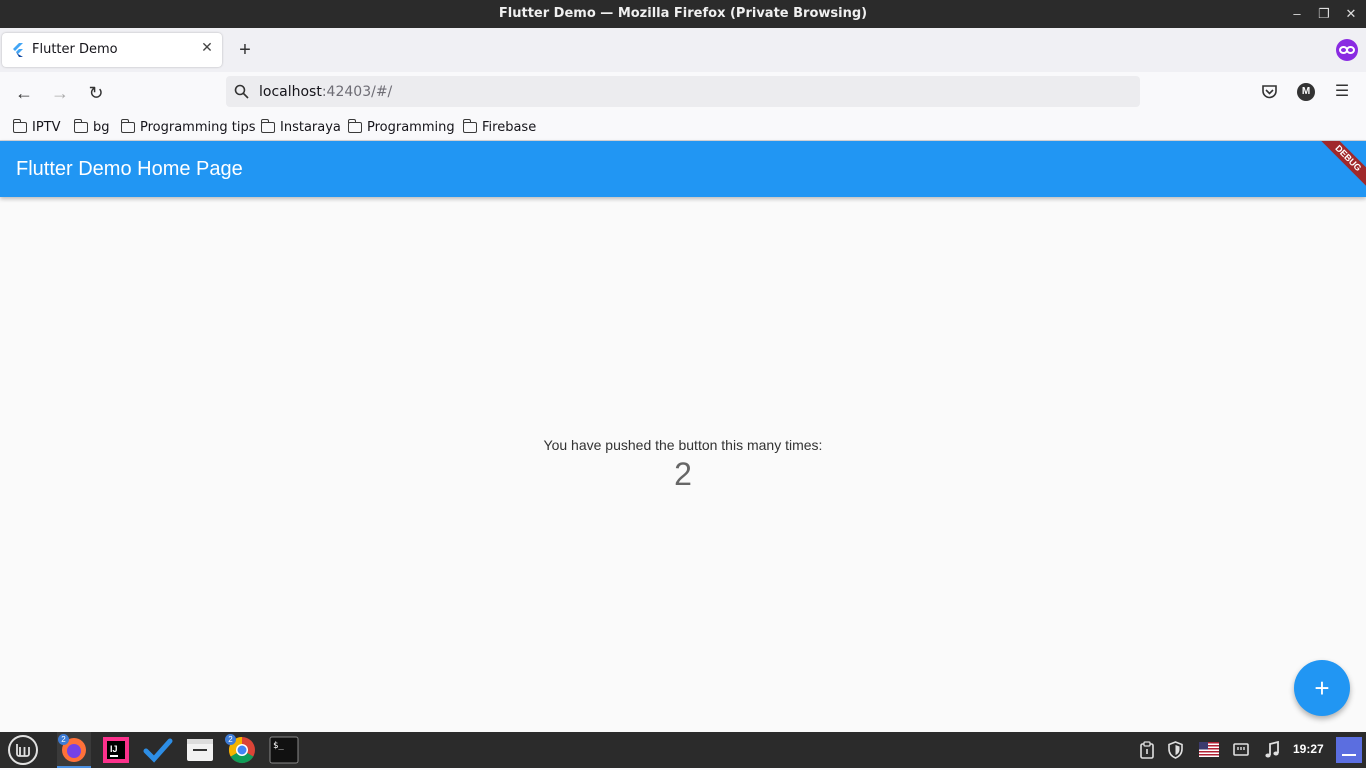 This screenshot has width=1366, height=770. Describe the element at coordinates (129, 169) in the screenshot. I see `page-title: Flutter Demo Home Page` at that location.